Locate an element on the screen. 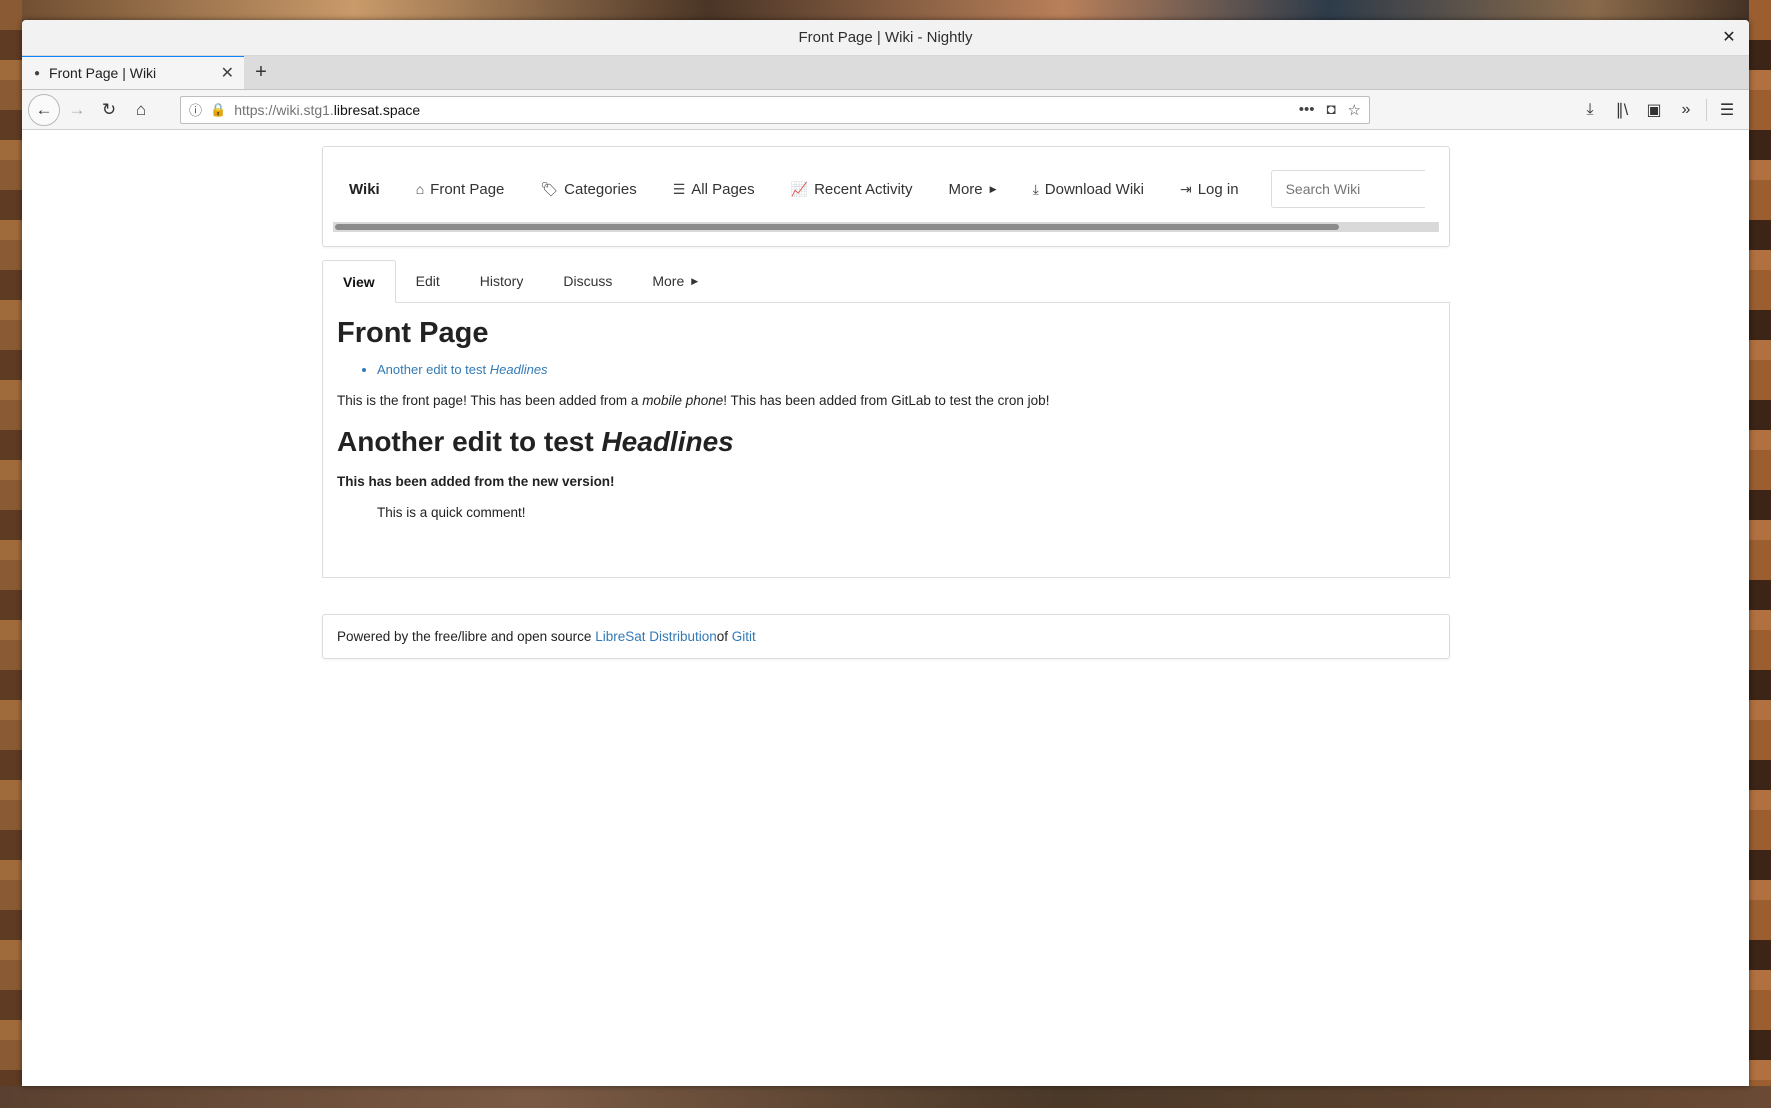  desktop-background-right is located at coordinates (1760, 554).